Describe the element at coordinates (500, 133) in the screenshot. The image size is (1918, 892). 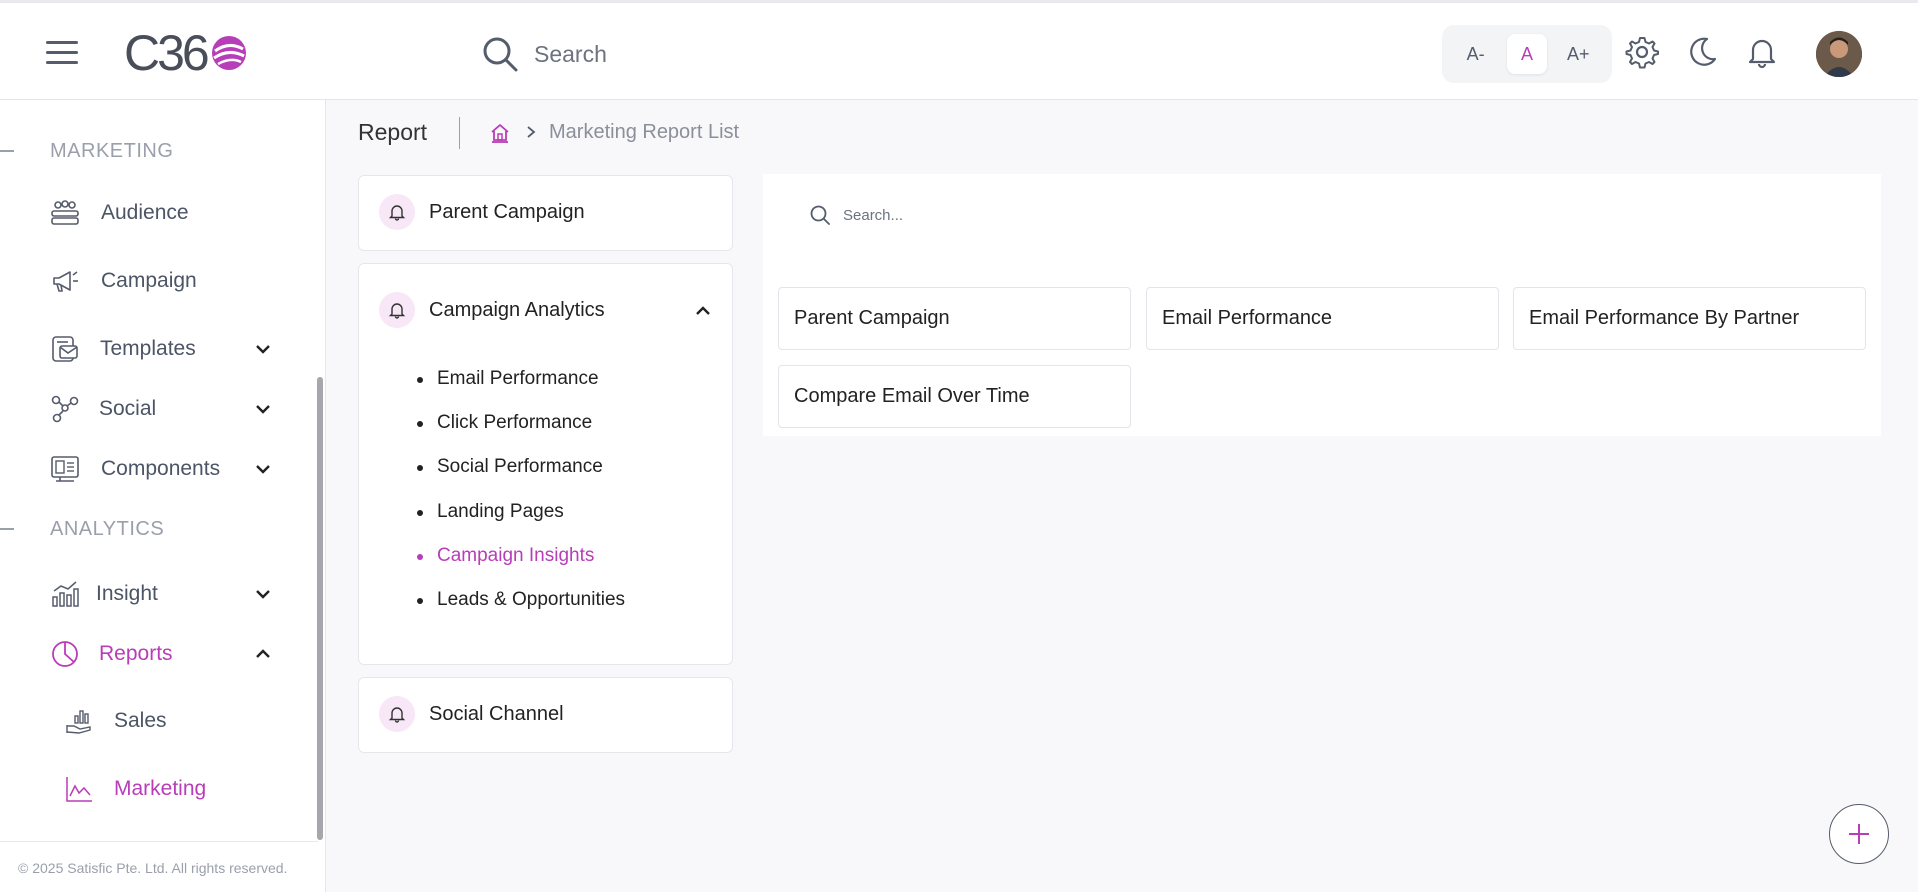
I see `home-icon` at that location.